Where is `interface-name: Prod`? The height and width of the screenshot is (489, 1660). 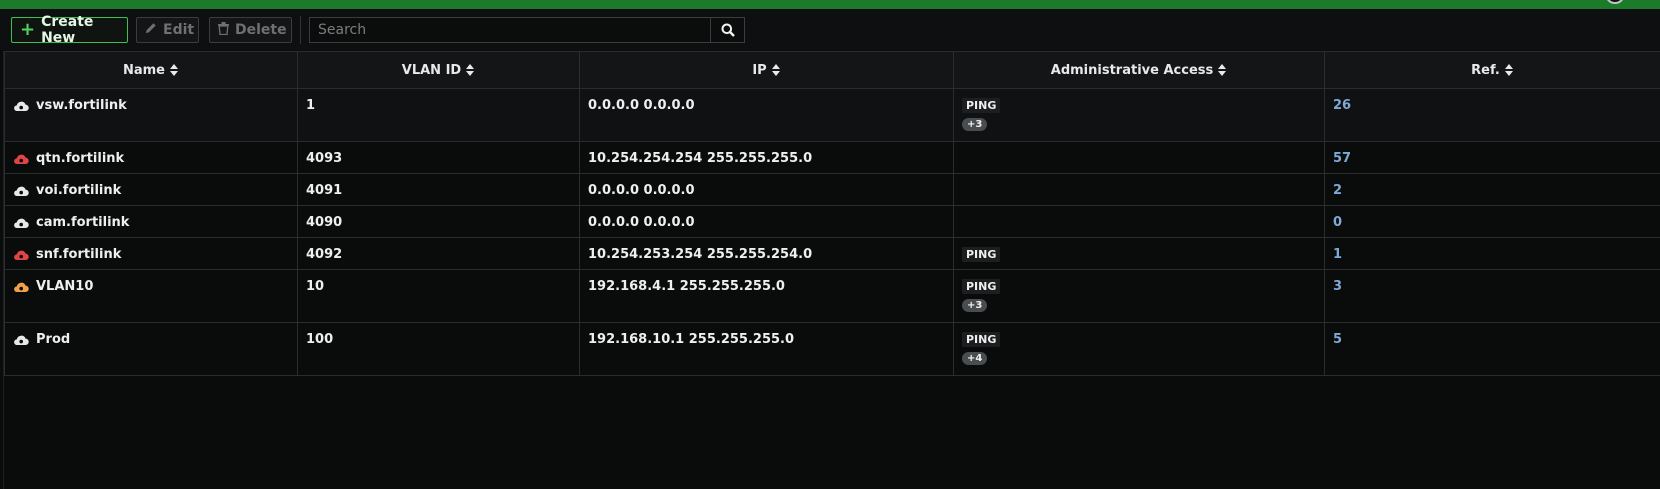 interface-name: Prod is located at coordinates (53, 339).